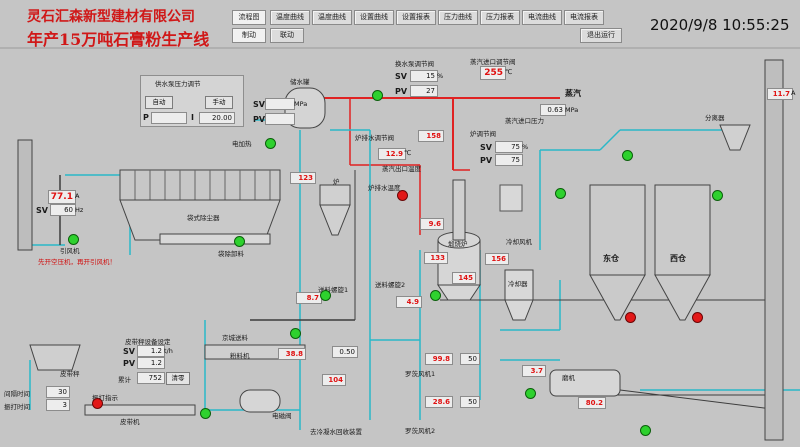 This screenshot has height=447, width=800. Describe the element at coordinates (780, 94) in the screenshot. I see `separator-current: 11.7` at that location.